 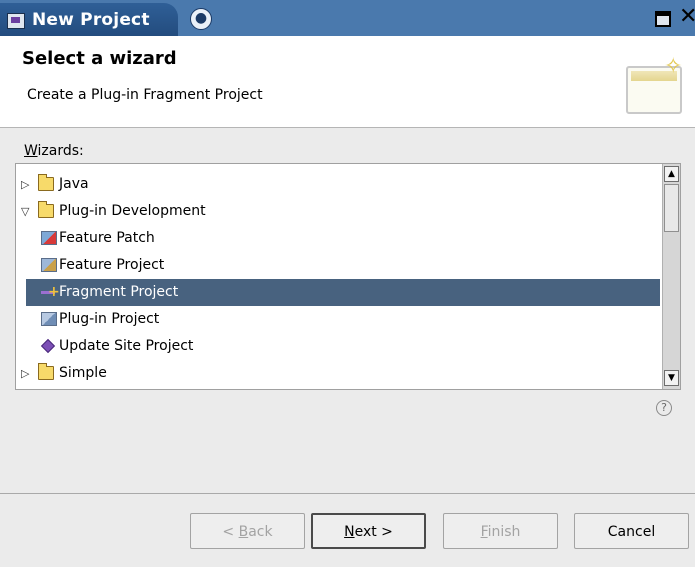 I want to click on back-button: < Back, so click(x=247, y=531).